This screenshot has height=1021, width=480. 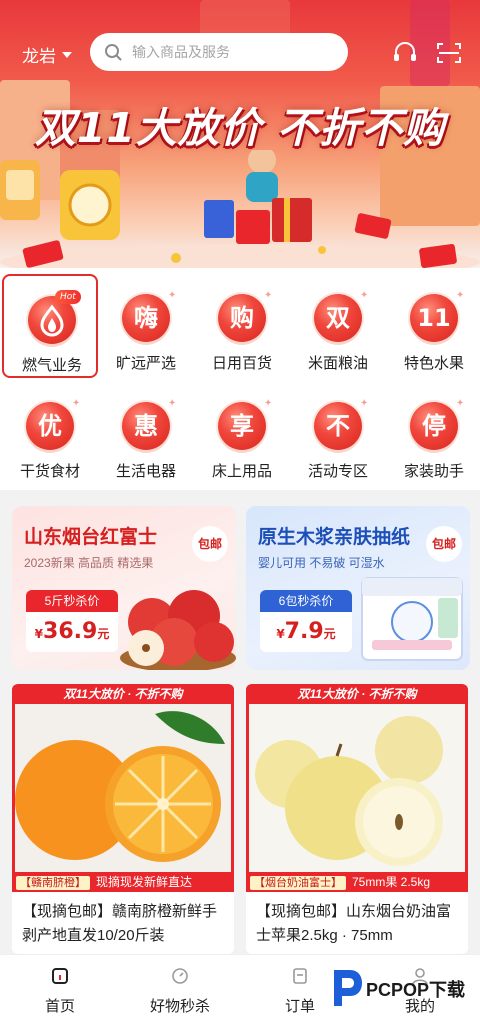 What do you see at coordinates (60, 976) in the screenshot?
I see `home-icon` at bounding box center [60, 976].